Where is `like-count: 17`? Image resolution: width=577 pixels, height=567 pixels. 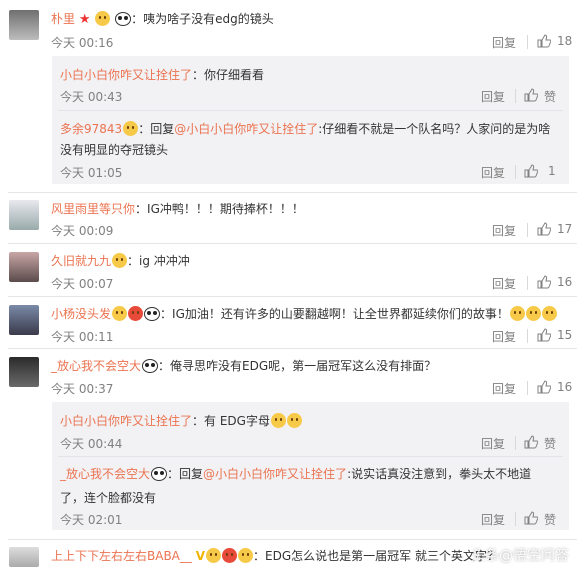
like-count: 17 is located at coordinates (565, 229).